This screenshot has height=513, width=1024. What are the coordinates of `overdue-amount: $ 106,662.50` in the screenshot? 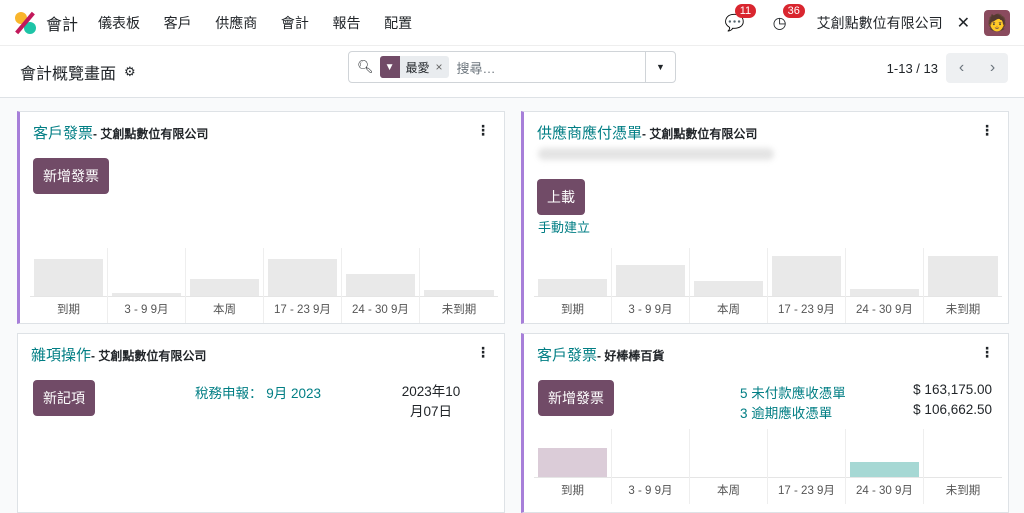 It's located at (952, 409).